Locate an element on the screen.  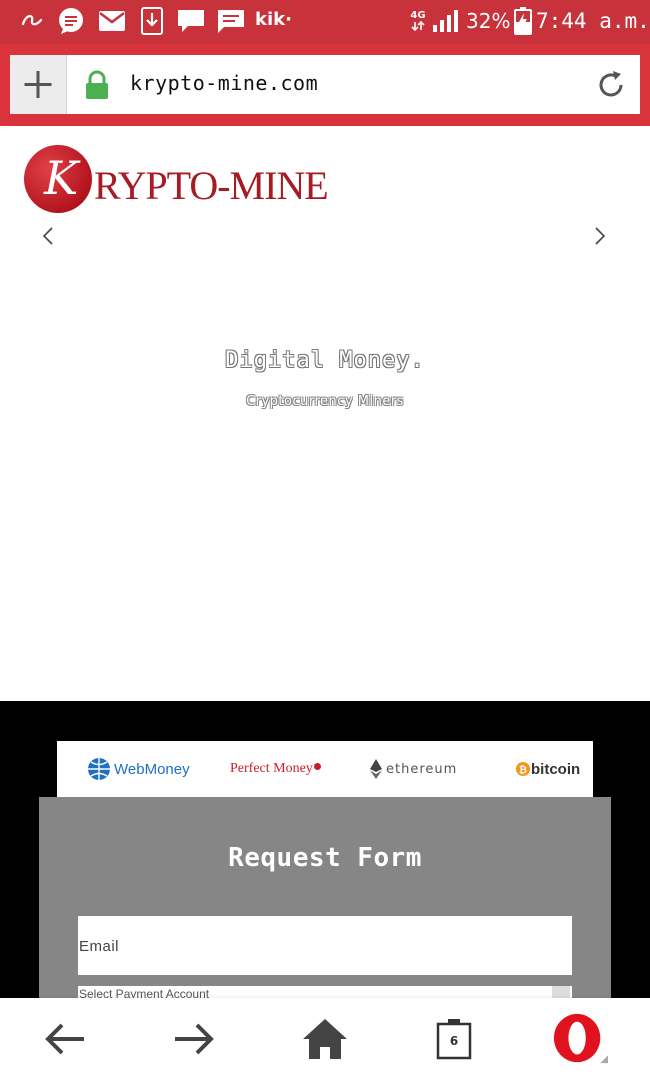
email-placeholder: Email is located at coordinates (99, 946).